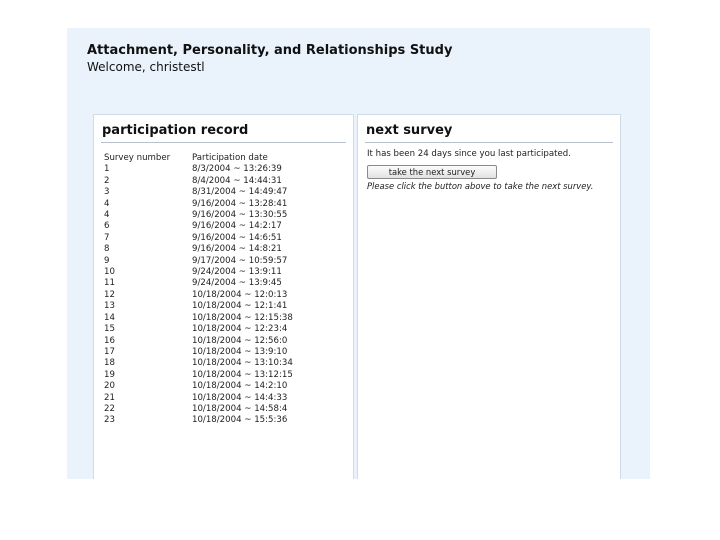 The image size is (720, 540). I want to click on take-next-survey-button: take the next survey, so click(432, 172).